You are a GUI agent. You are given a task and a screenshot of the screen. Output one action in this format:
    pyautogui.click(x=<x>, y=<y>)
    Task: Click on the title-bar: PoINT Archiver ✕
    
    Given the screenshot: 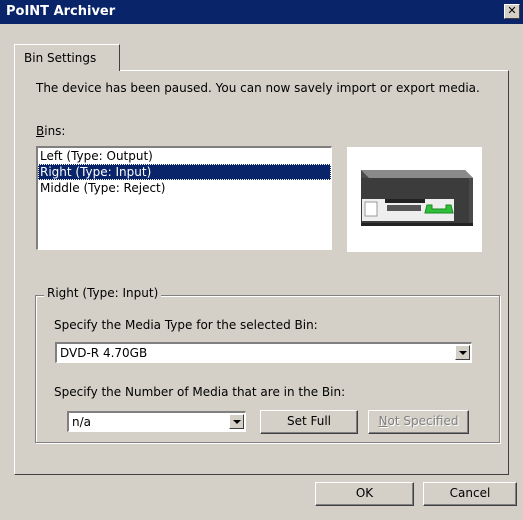 What is the action you would take?
    pyautogui.click(x=261, y=12)
    